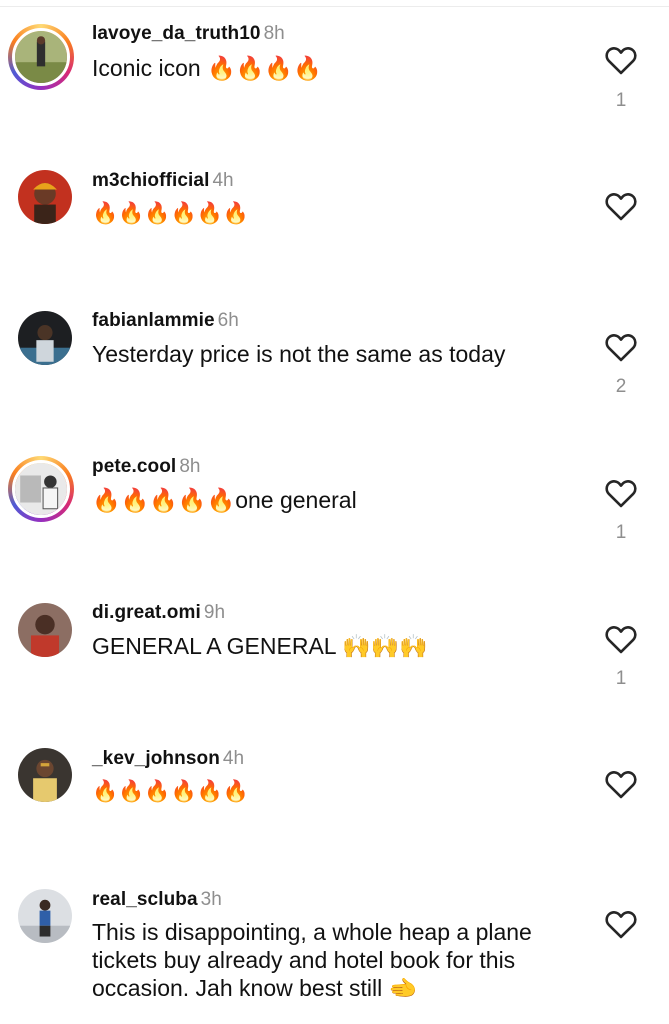  I want to click on comment-time: 9h, so click(214, 612).